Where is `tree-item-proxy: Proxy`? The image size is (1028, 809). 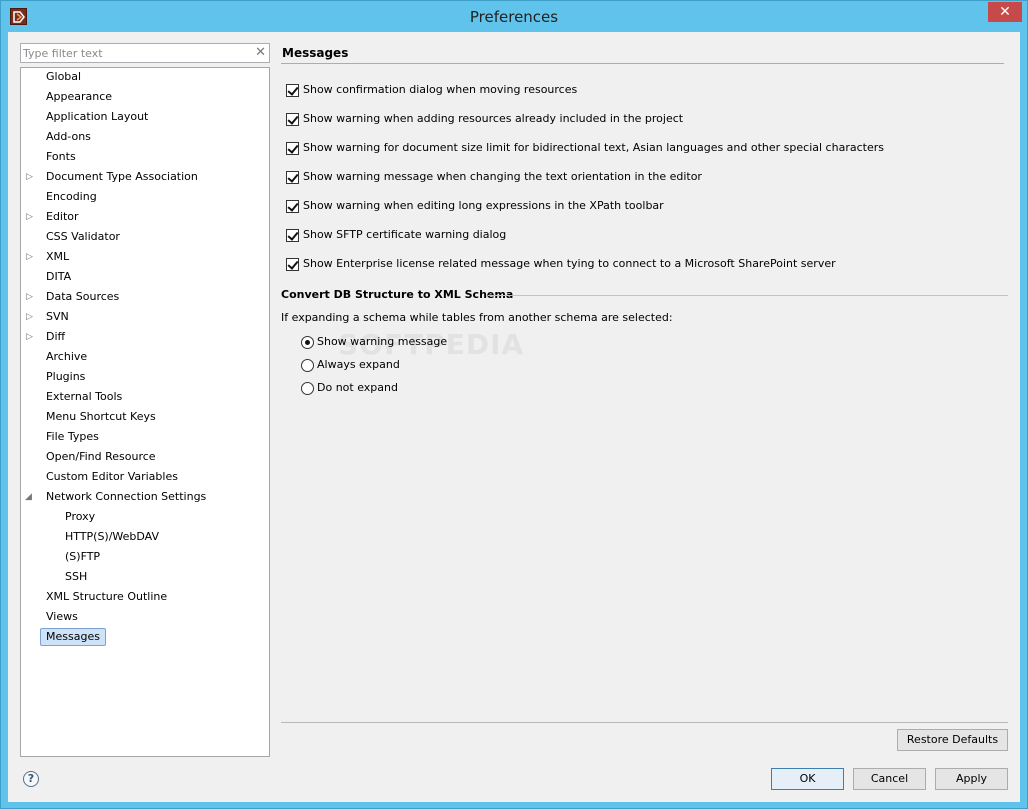
tree-item-proxy: Proxy is located at coordinates (80, 517).